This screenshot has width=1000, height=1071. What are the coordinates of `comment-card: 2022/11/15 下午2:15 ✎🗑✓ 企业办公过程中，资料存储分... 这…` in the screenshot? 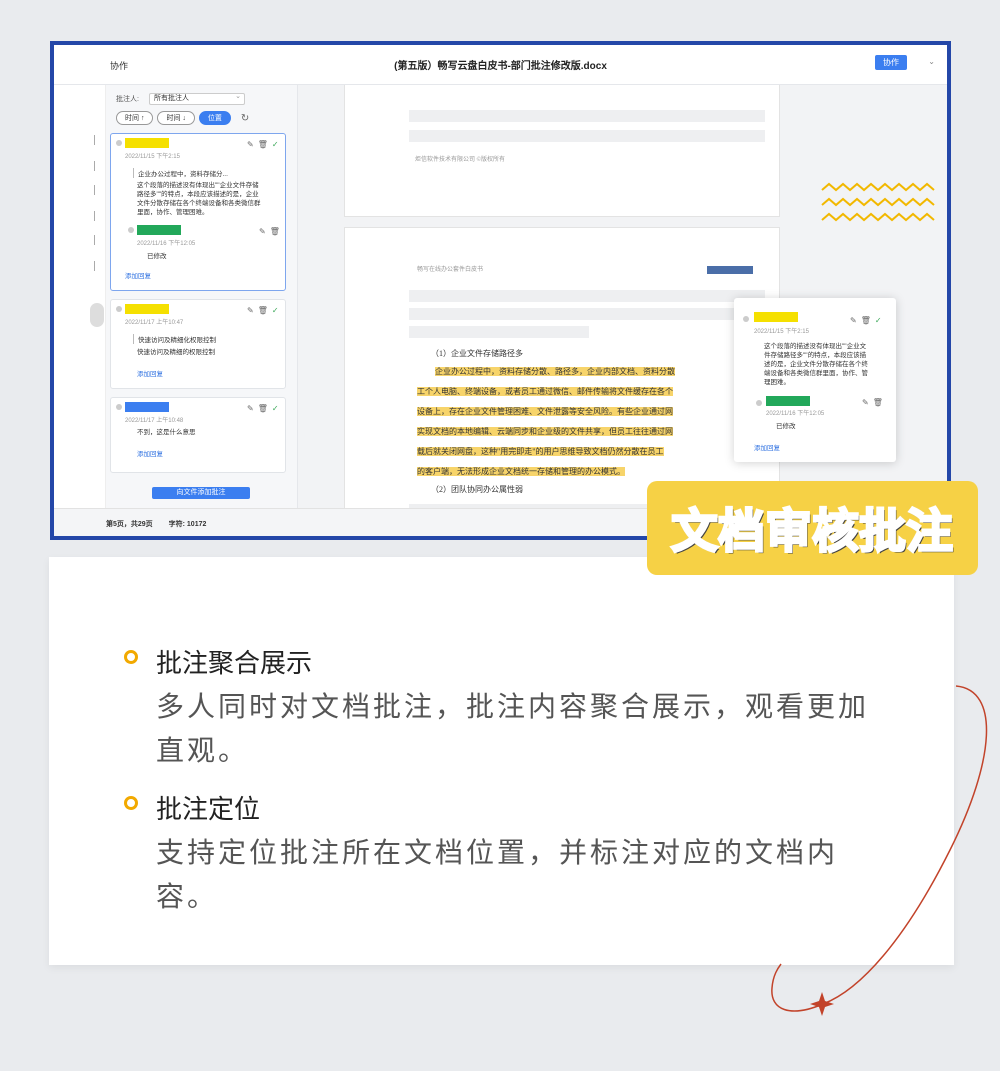 It's located at (198, 212).